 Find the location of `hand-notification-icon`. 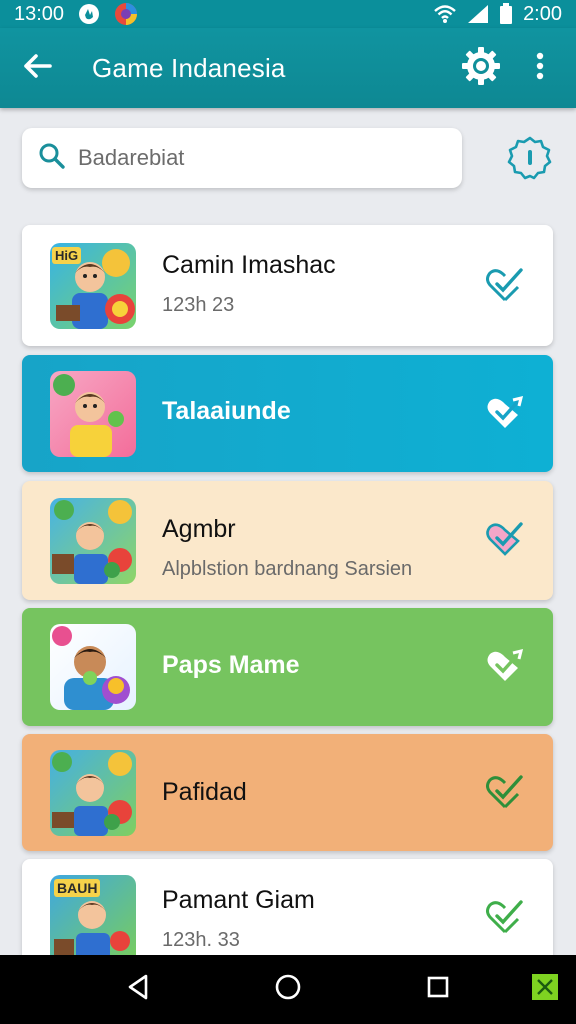

hand-notification-icon is located at coordinates (89, 14).